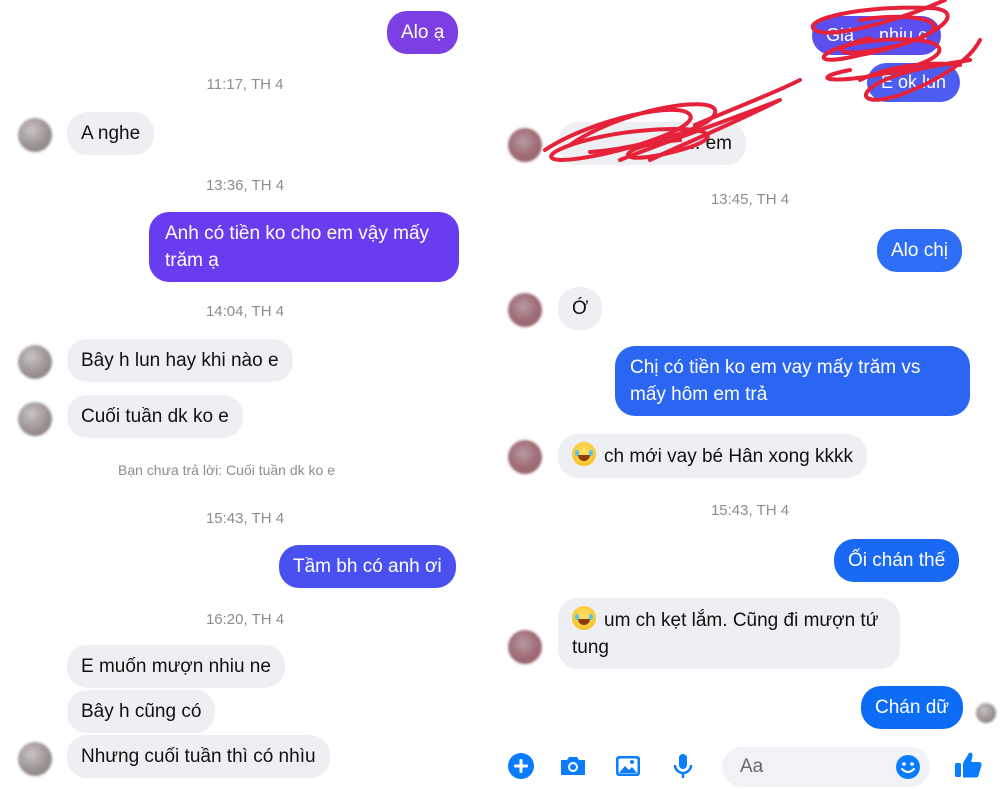  I want to click on smile-icon, so click(908, 767).